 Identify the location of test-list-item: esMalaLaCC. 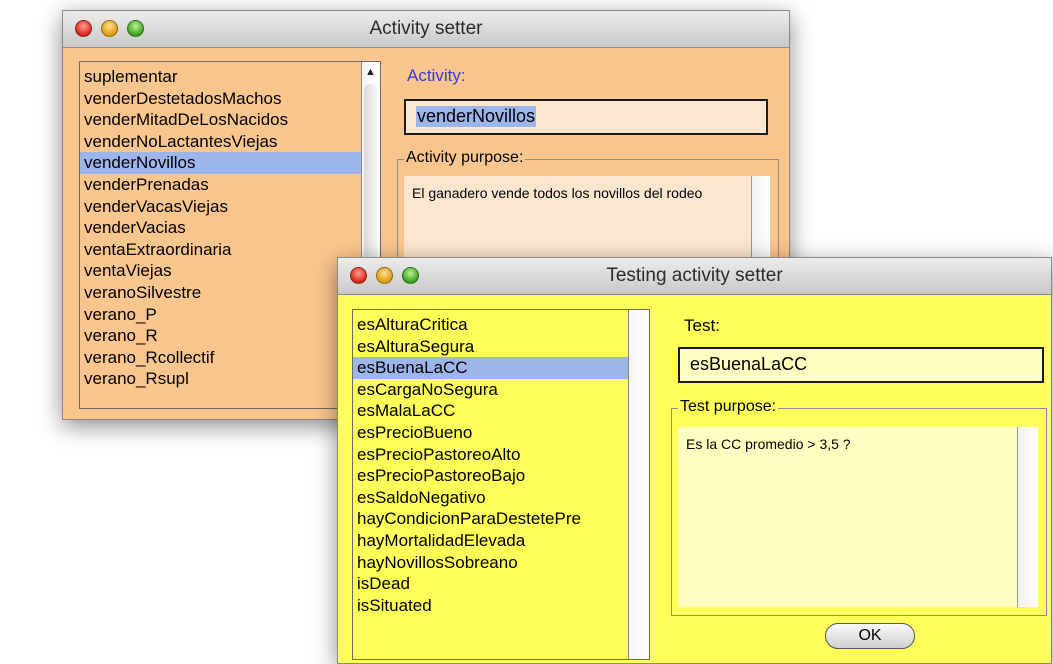
(501, 411).